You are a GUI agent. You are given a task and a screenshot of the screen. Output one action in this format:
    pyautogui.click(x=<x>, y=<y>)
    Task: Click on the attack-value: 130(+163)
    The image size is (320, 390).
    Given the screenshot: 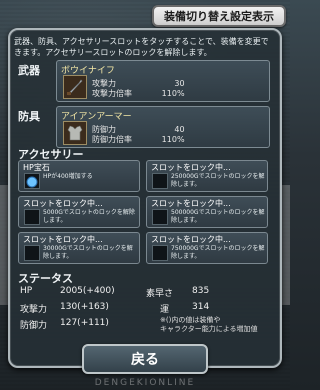 What is the action you would take?
    pyautogui.click(x=84, y=307)
    